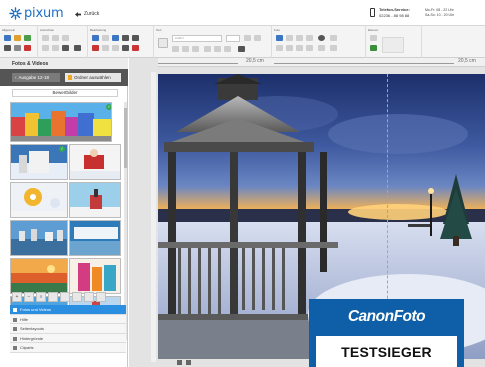  I want to click on menu-item-backgrounds: Hintergründe, so click(68, 338).